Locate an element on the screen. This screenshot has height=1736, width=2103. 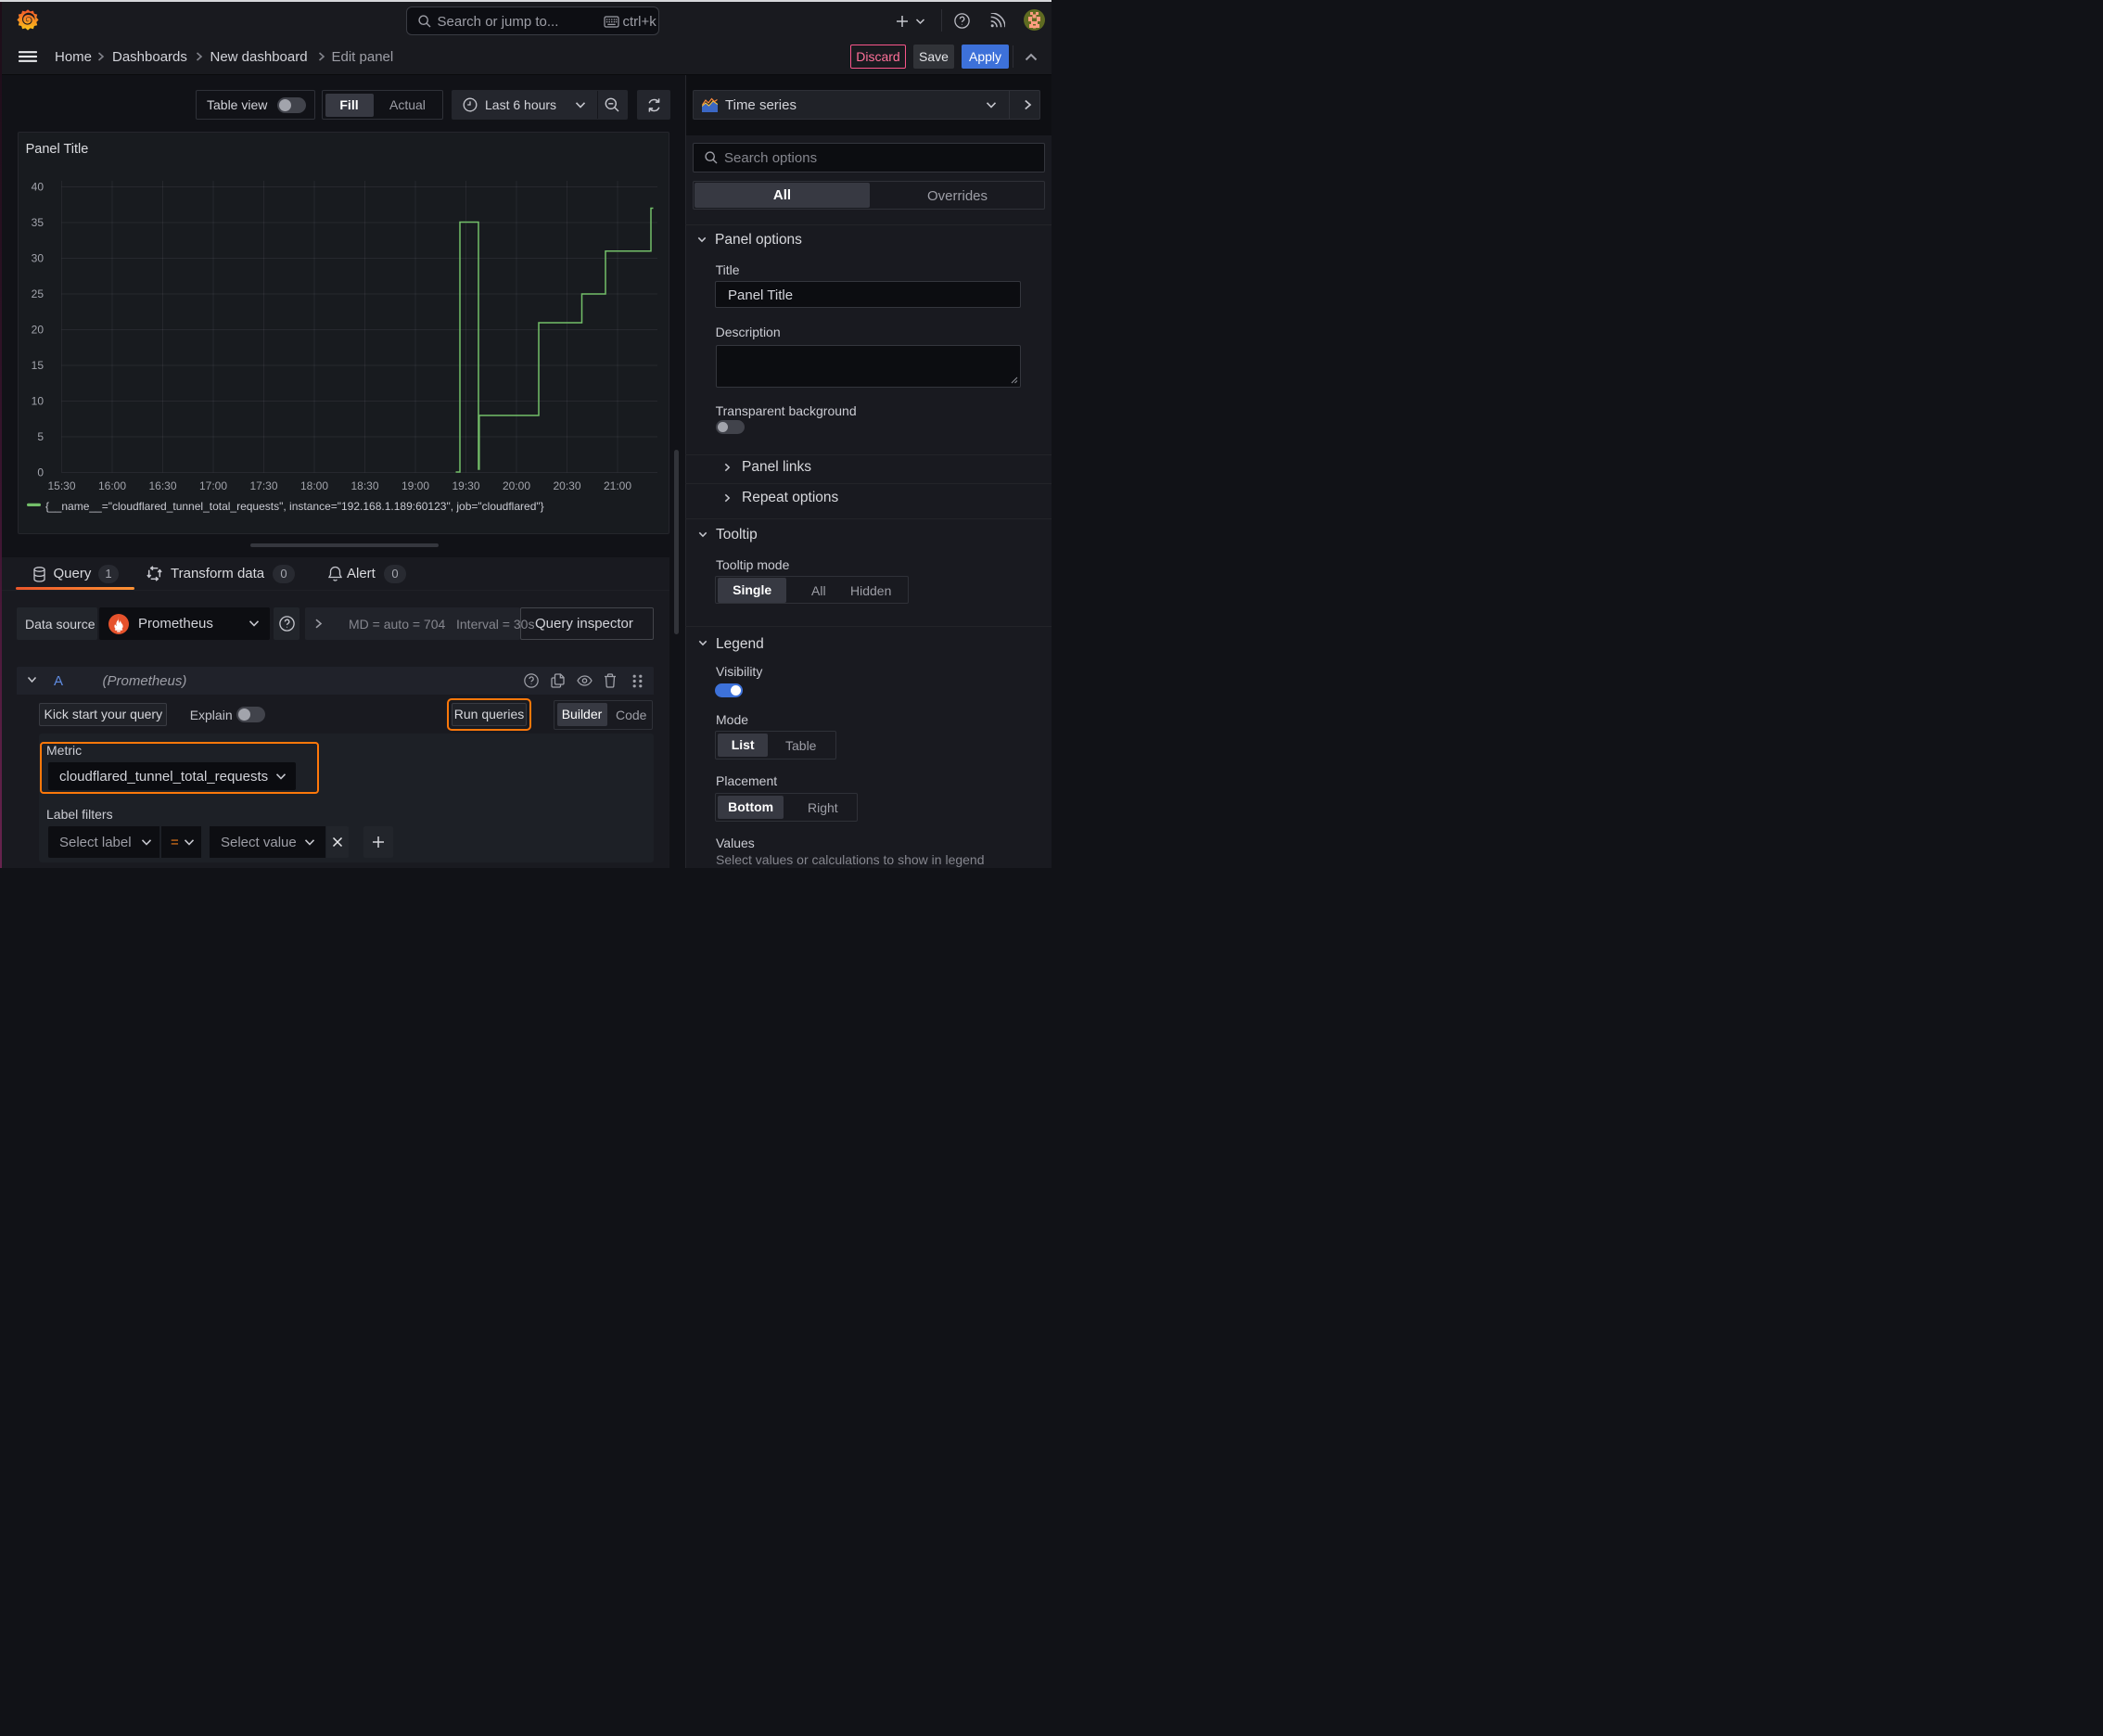
svg-text: 18:30 is located at coordinates (364, 485).